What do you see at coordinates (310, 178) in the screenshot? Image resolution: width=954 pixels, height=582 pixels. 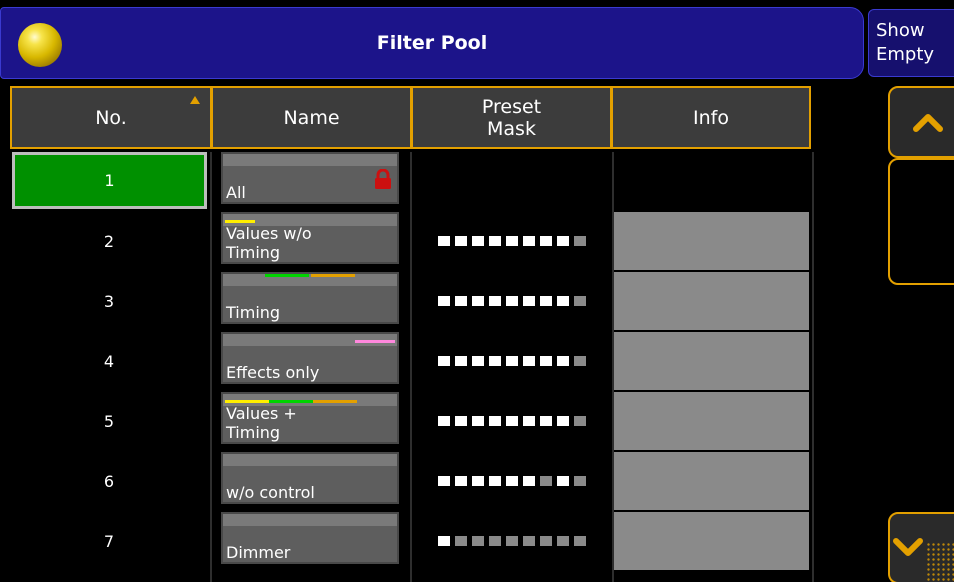 I see `filter-name-cell: All` at bounding box center [310, 178].